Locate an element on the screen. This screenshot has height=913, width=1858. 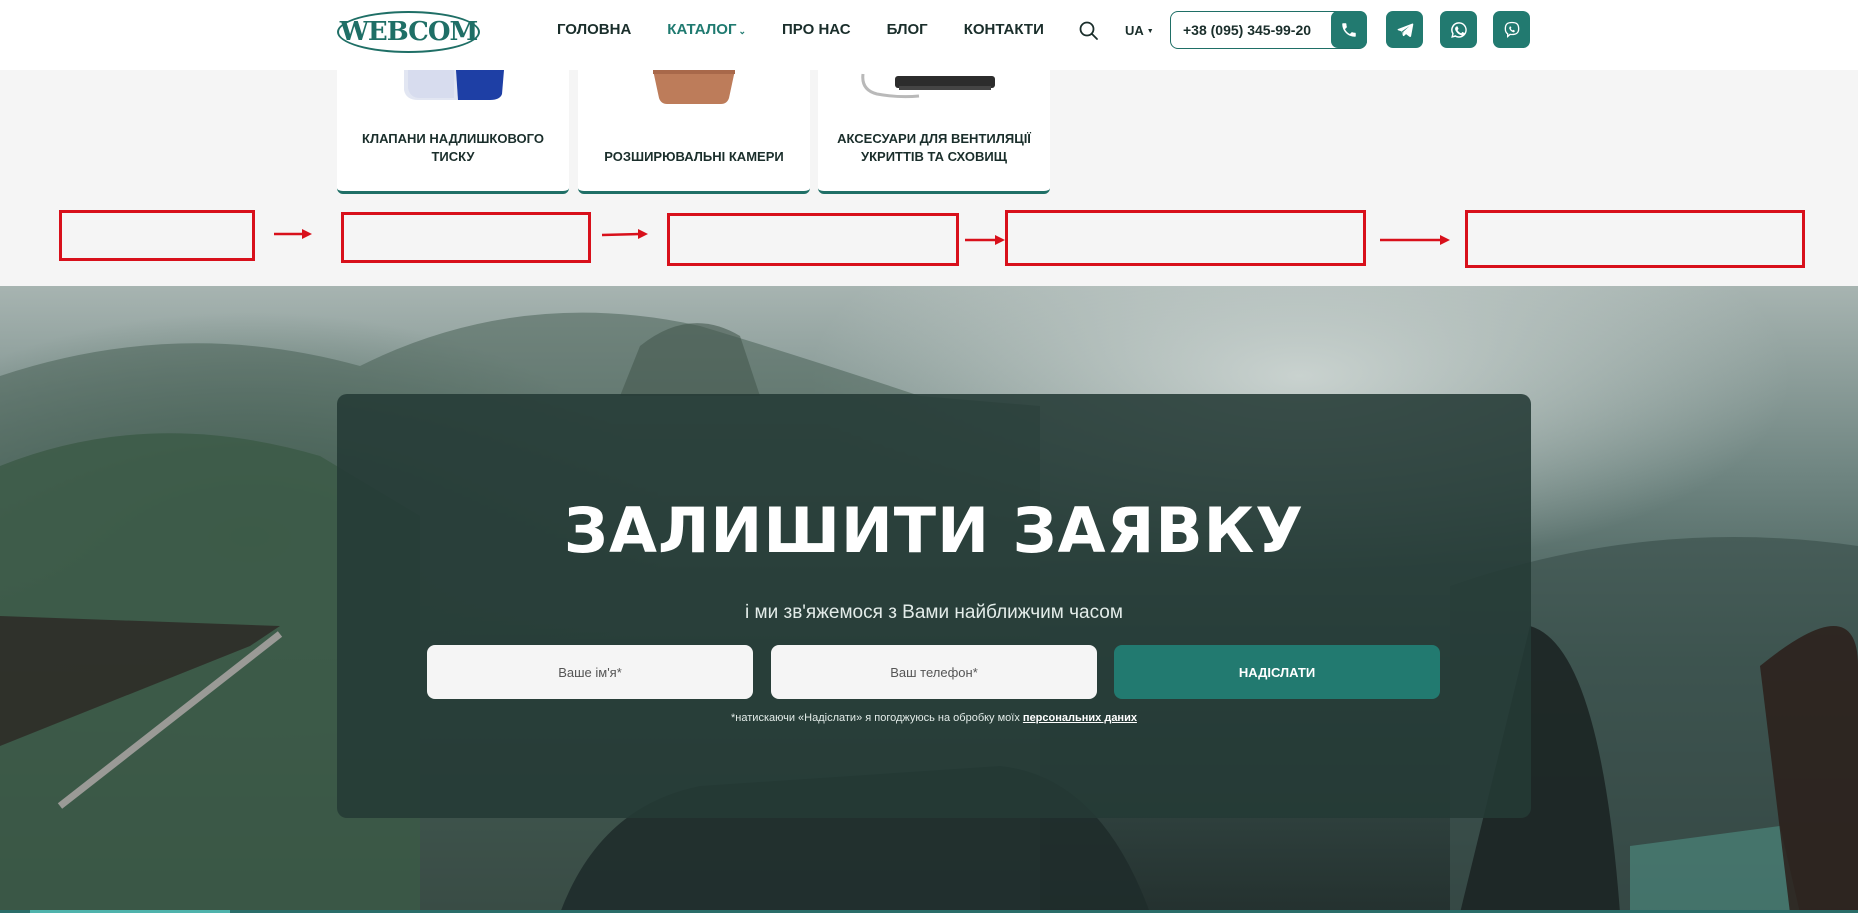
name-input is located at coordinates (590, 672).